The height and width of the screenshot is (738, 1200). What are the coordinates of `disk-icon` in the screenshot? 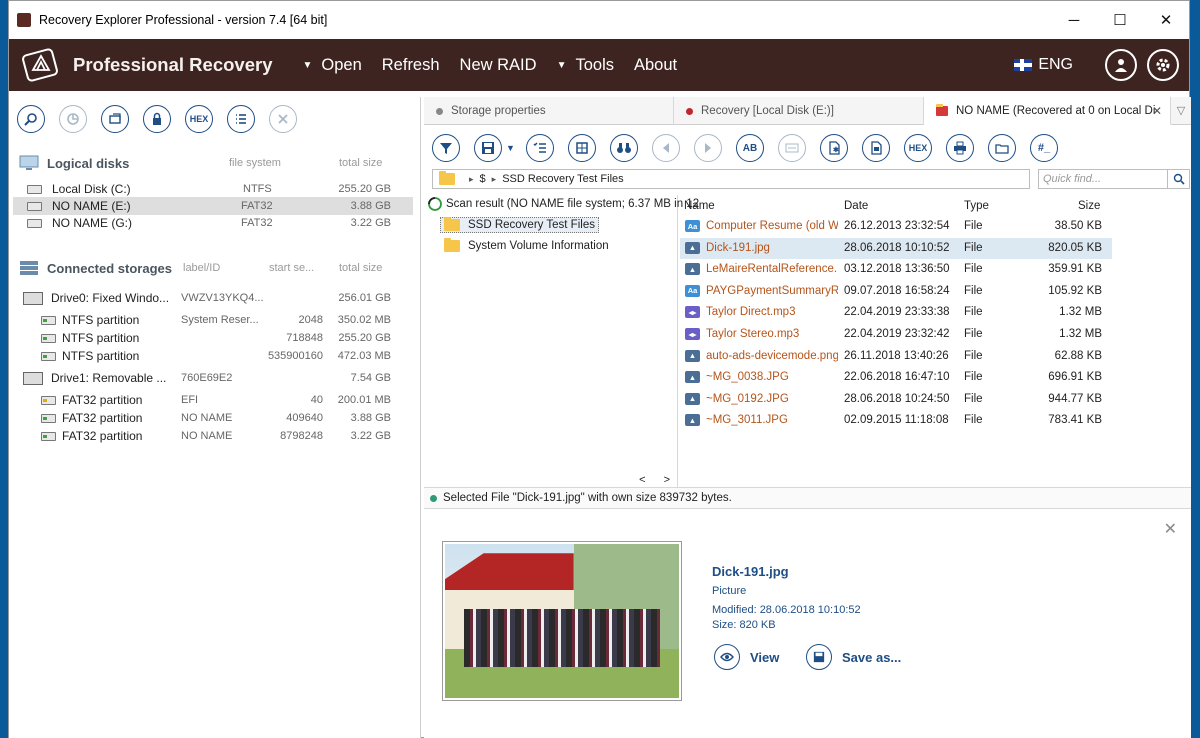 It's located at (34, 223).